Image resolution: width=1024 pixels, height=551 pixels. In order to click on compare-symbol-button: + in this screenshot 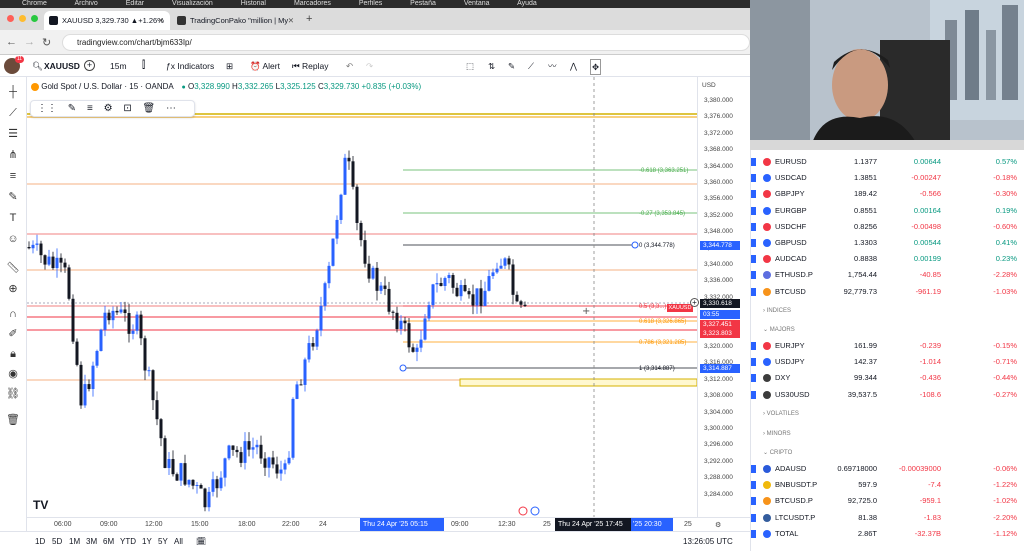, I will do `click(89, 65)`.